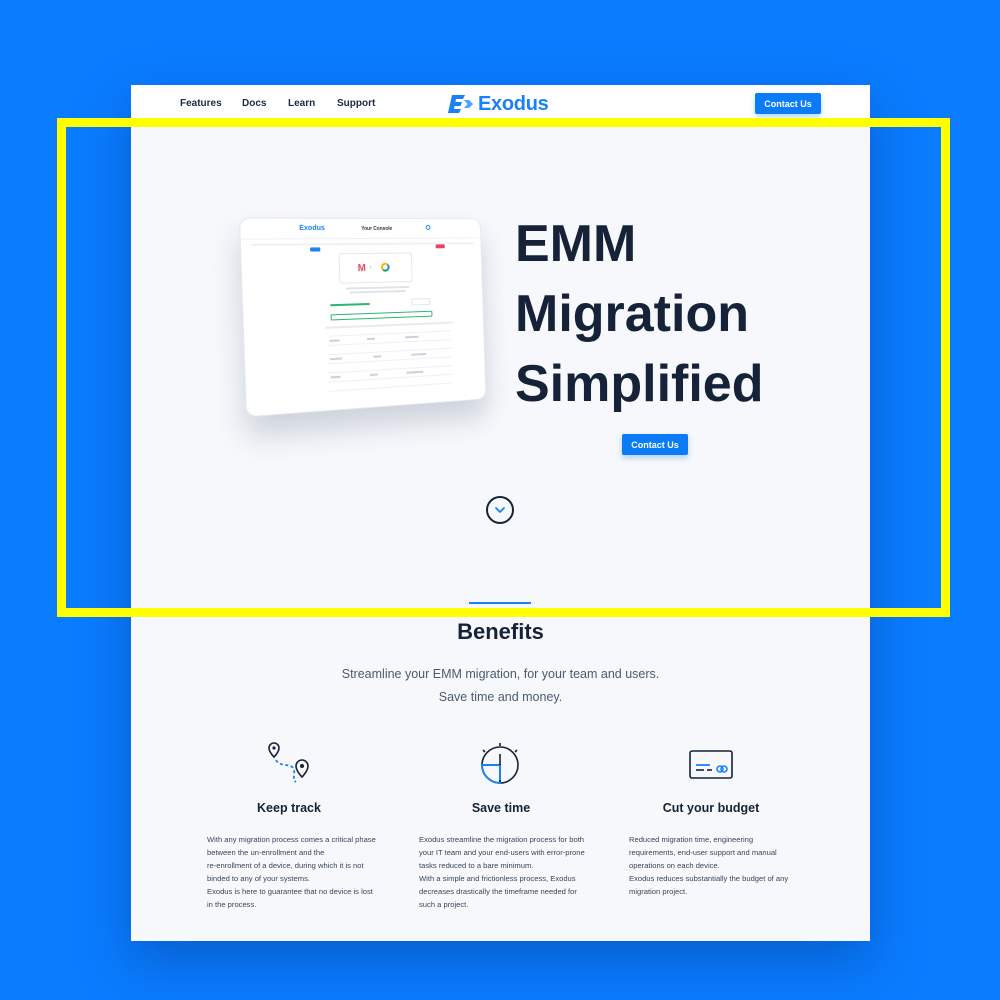 The height and width of the screenshot is (1000, 1000). What do you see at coordinates (375, 268) in the screenshot?
I see `mockup-migration-card: M ›` at bounding box center [375, 268].